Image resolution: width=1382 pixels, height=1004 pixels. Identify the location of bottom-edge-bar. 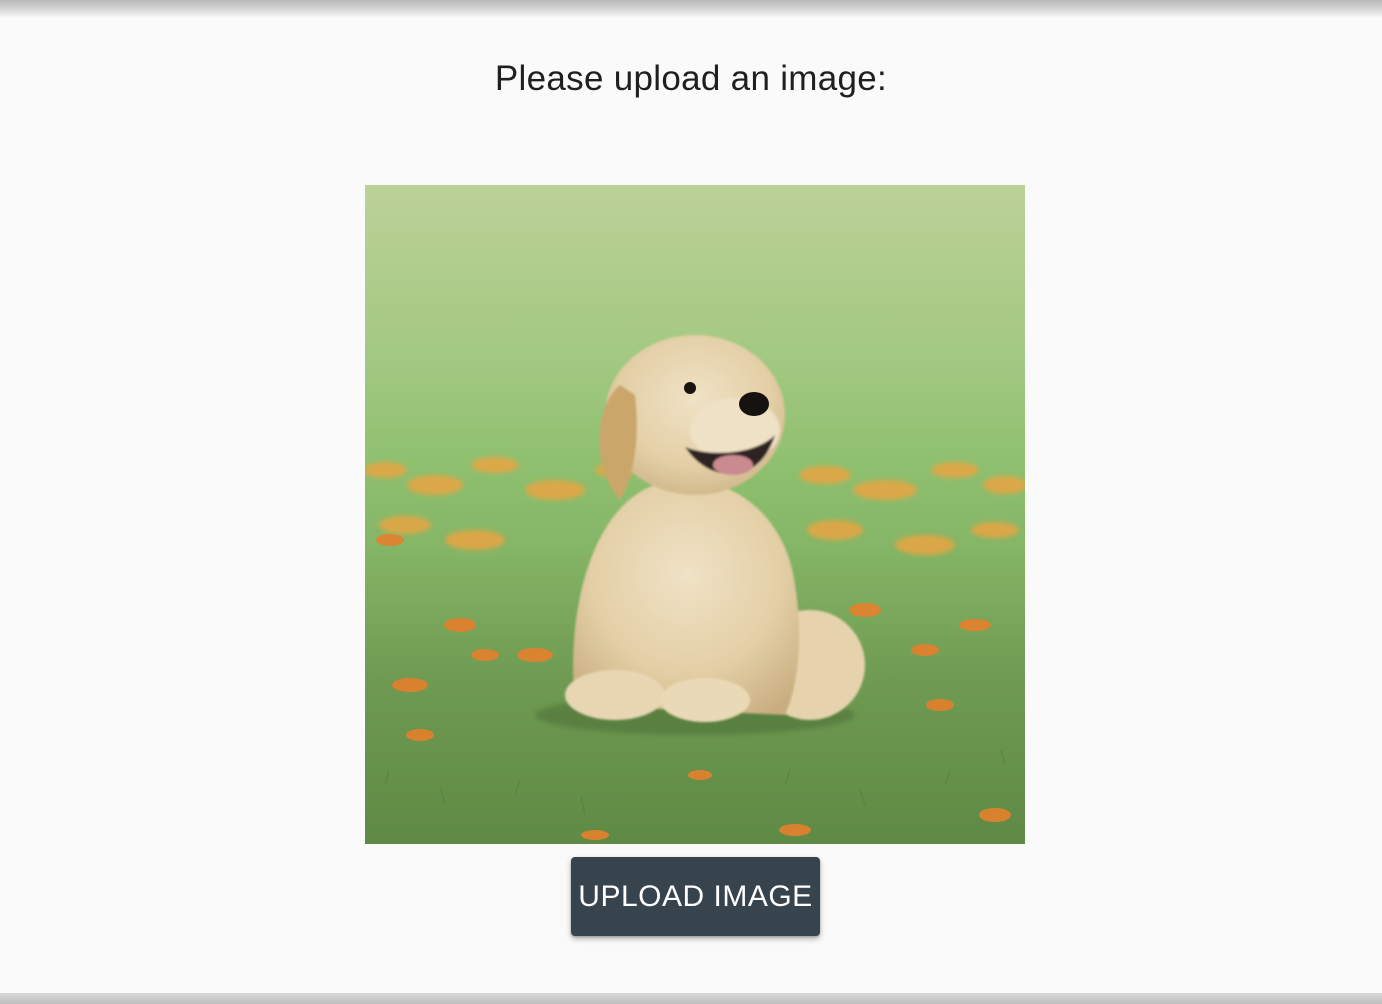
(691, 998).